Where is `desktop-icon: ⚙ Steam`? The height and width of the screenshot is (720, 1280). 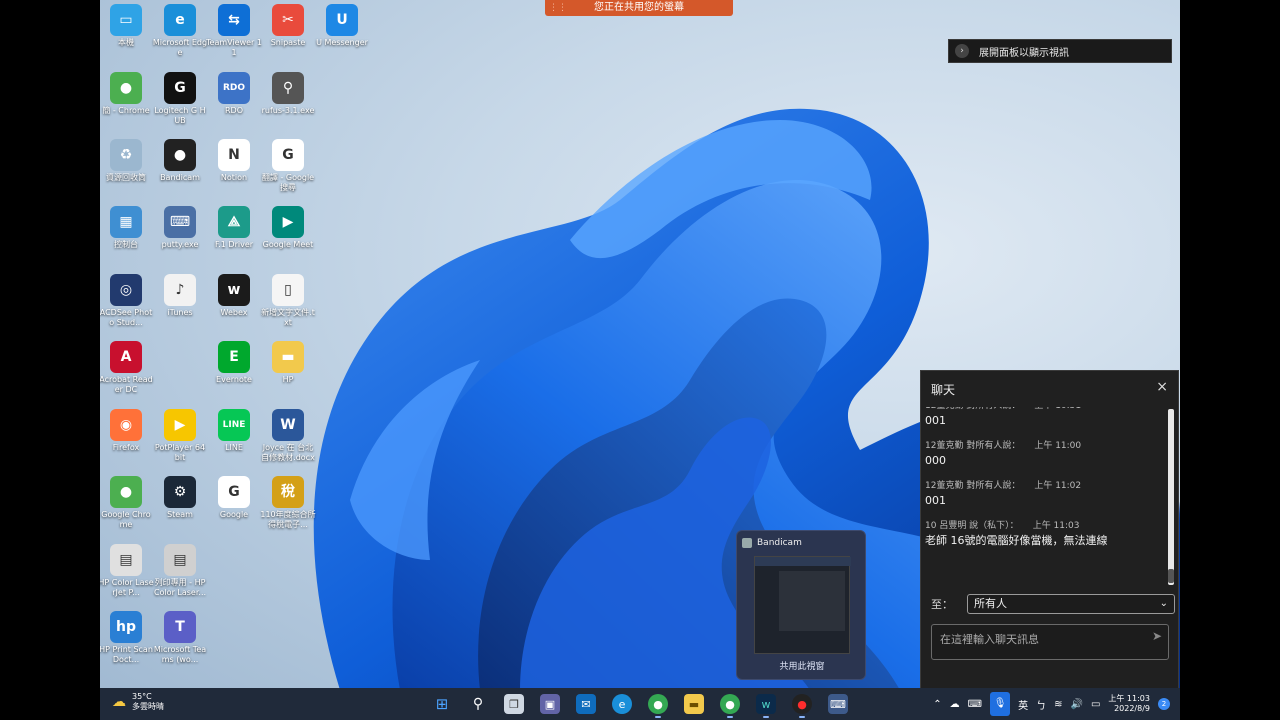
desktop-icon: ⚙ Steam is located at coordinates (180, 498).